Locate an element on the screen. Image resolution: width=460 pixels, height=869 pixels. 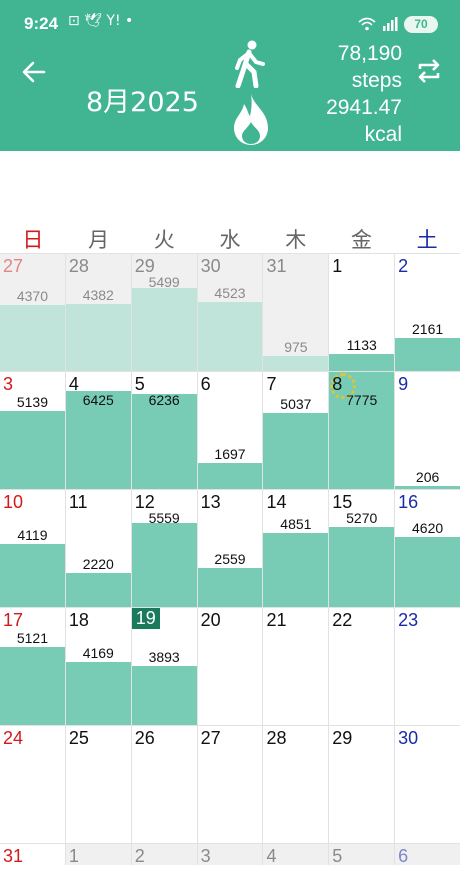
calendar-day: 26 is located at coordinates (165, 784).